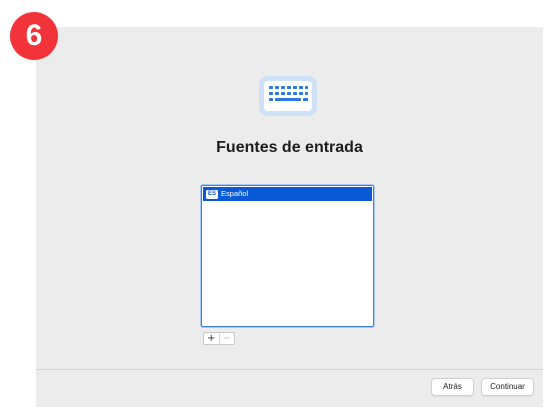  I want to click on input-sources-list: ES Español, so click(287, 256).